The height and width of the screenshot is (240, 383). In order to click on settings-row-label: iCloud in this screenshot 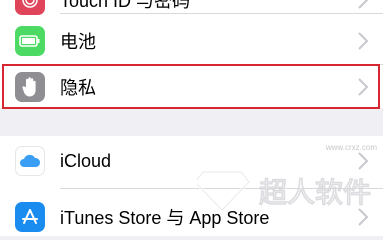, I will do `click(86, 160)`.